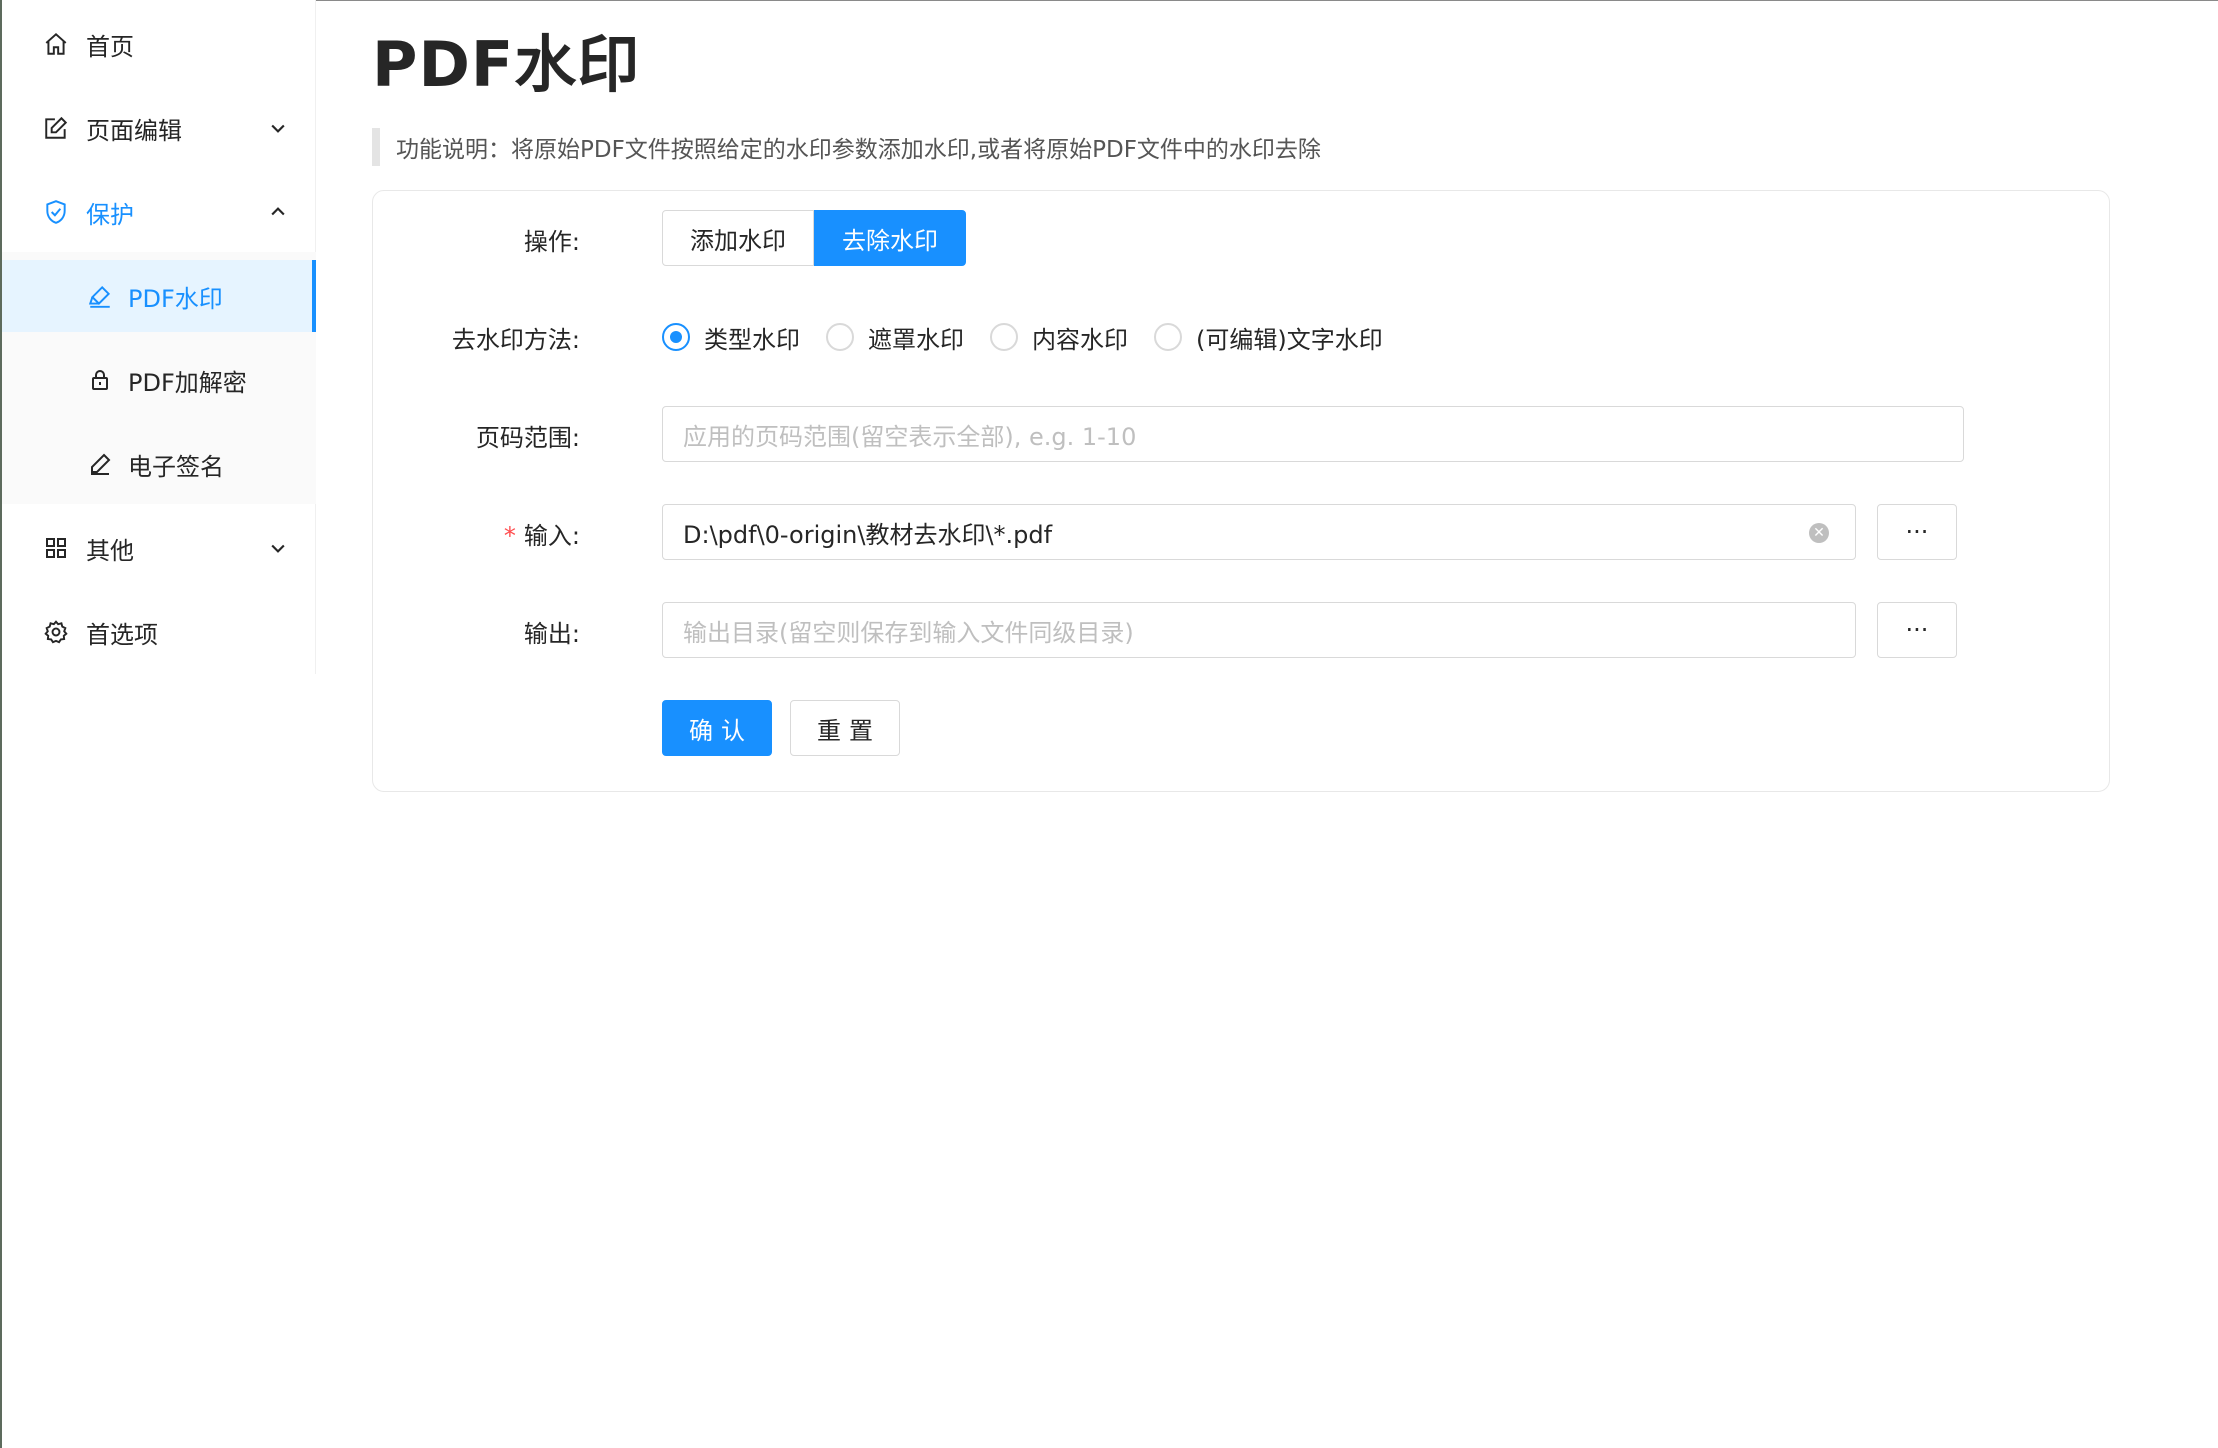 The width and height of the screenshot is (2218, 1448). I want to click on page-range-input: 应用的页码范围(留空表示全部), e.g. 1-10, so click(1313, 434).